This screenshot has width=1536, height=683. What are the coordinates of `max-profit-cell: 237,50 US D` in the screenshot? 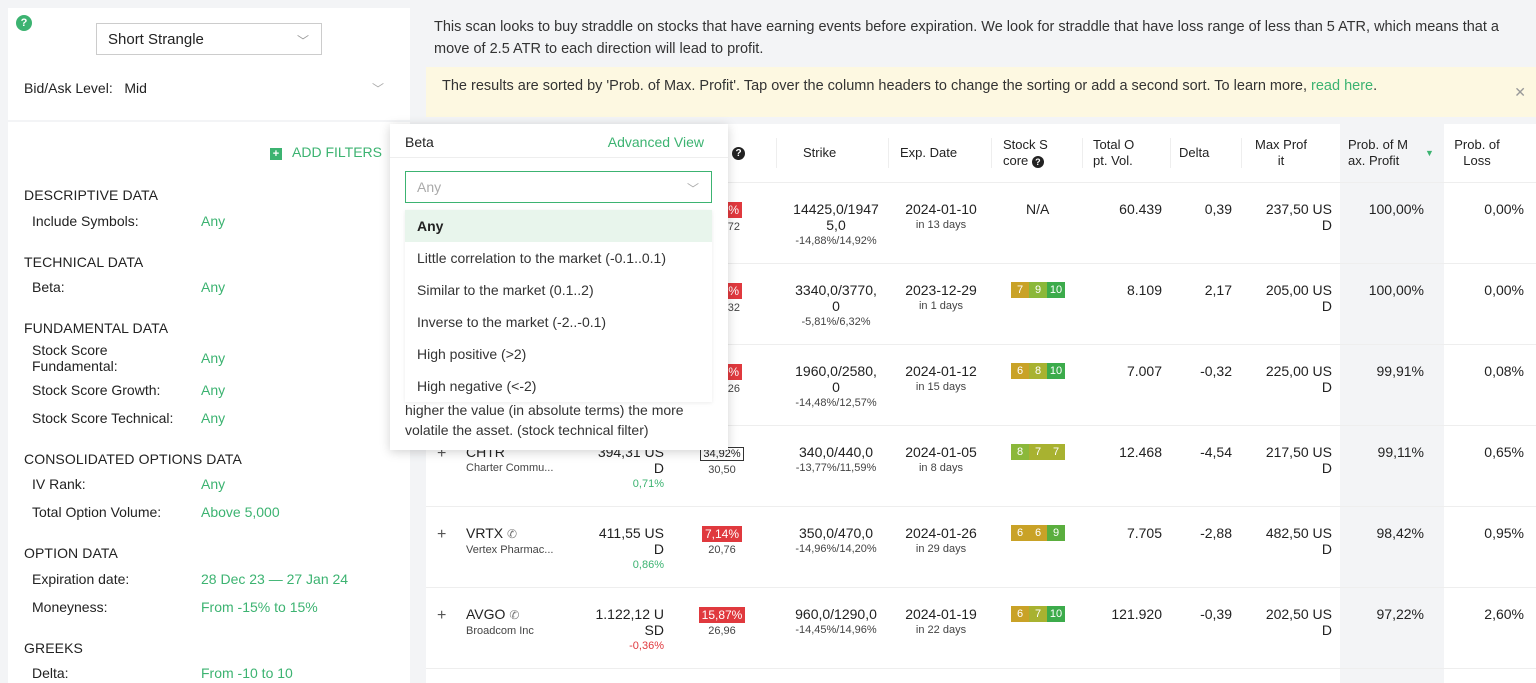 It's located at (1289, 217).